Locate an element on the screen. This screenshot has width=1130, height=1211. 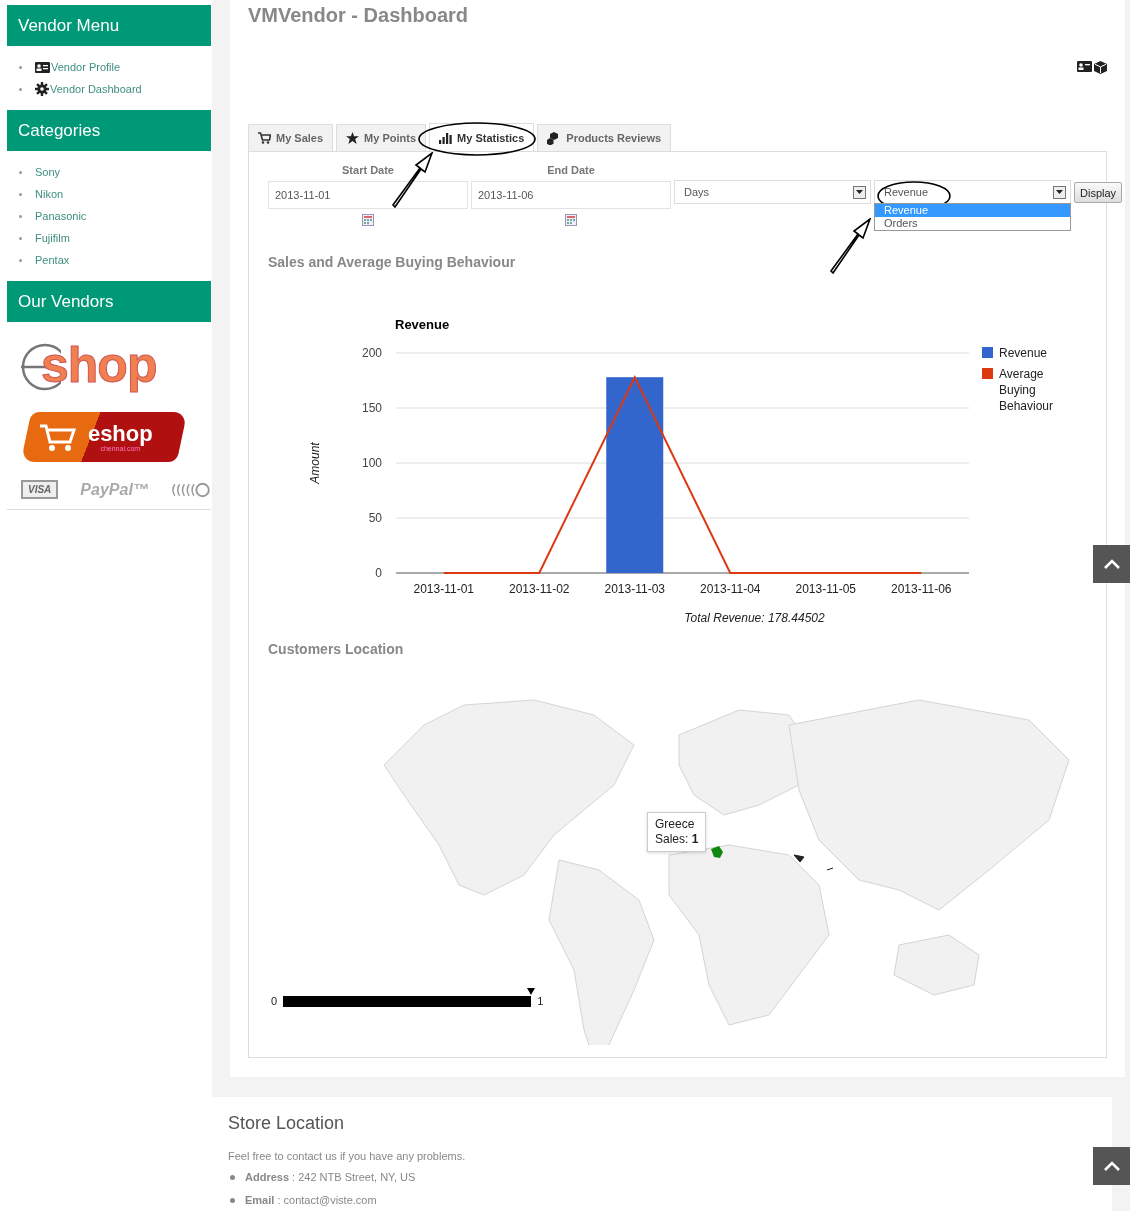
display-button: Display is located at coordinates (1098, 192).